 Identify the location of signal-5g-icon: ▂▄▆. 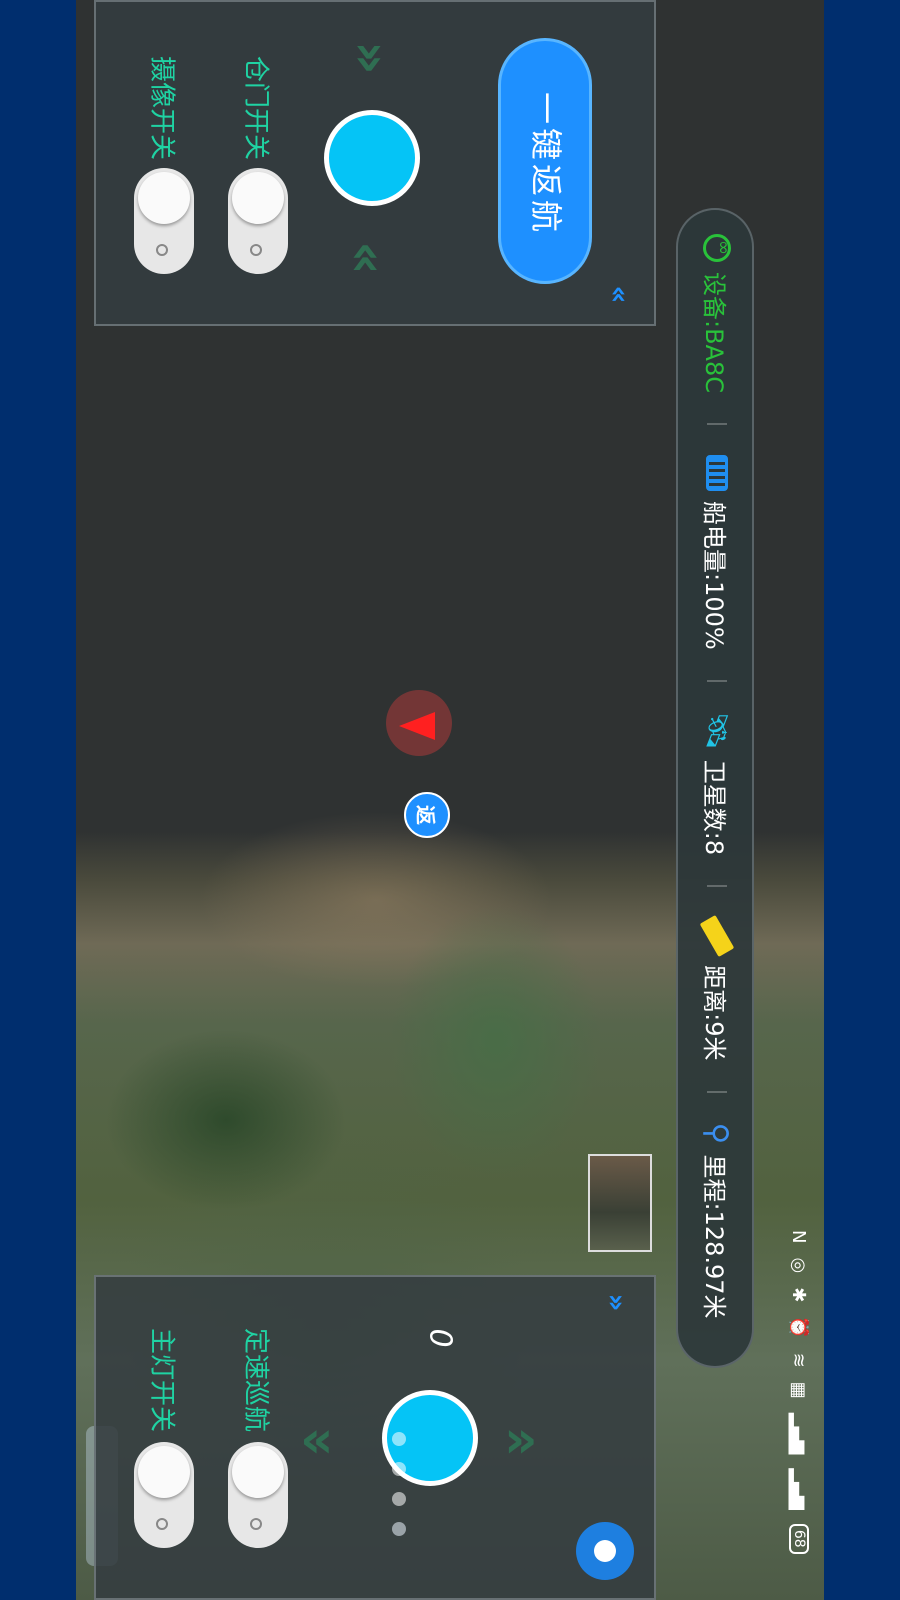
(799, 1433).